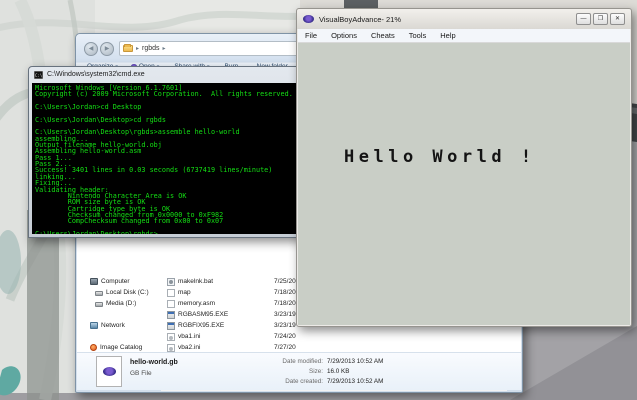 The height and width of the screenshot is (400, 637). I want to click on caption-button: —, so click(583, 19).